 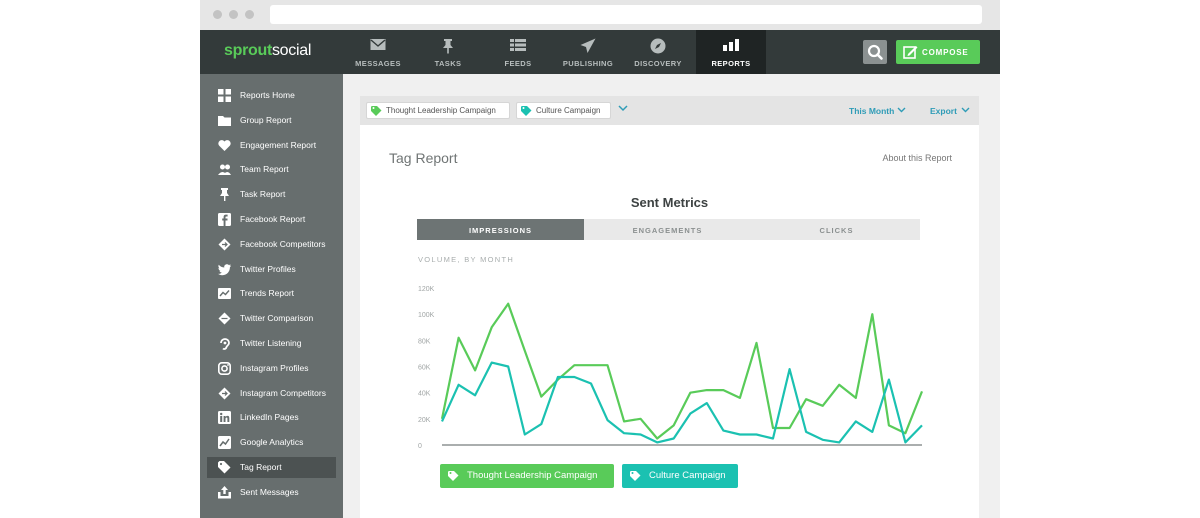 I want to click on sidebar-item-facebook-report: Facebook Report, so click(x=271, y=219).